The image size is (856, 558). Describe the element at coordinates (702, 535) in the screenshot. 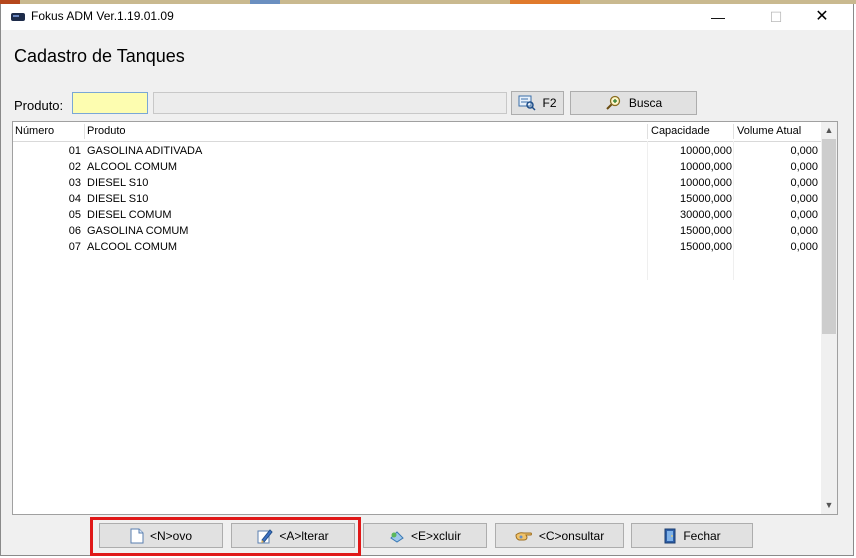

I see `fechar-label: Fechar` at that location.